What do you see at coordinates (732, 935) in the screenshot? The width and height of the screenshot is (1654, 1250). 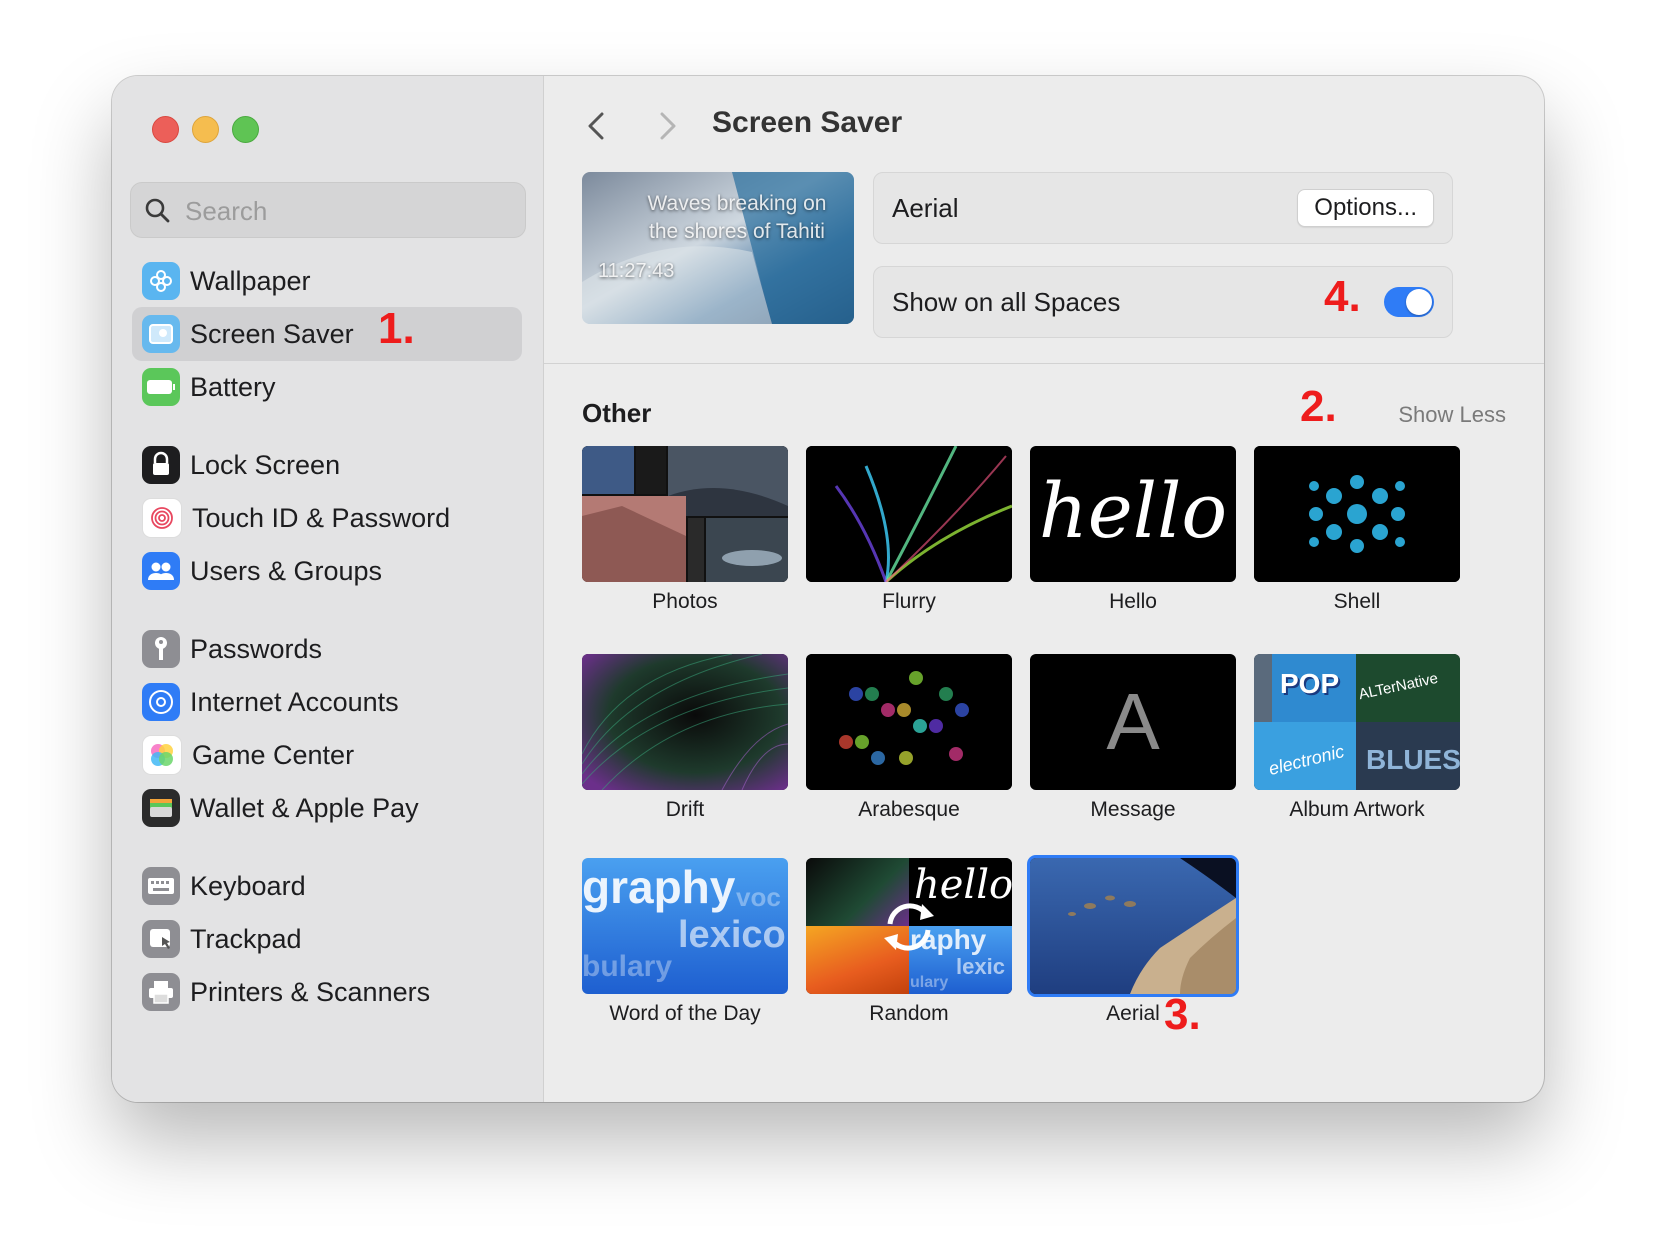 I see `wotd-text-3: lexico` at bounding box center [732, 935].